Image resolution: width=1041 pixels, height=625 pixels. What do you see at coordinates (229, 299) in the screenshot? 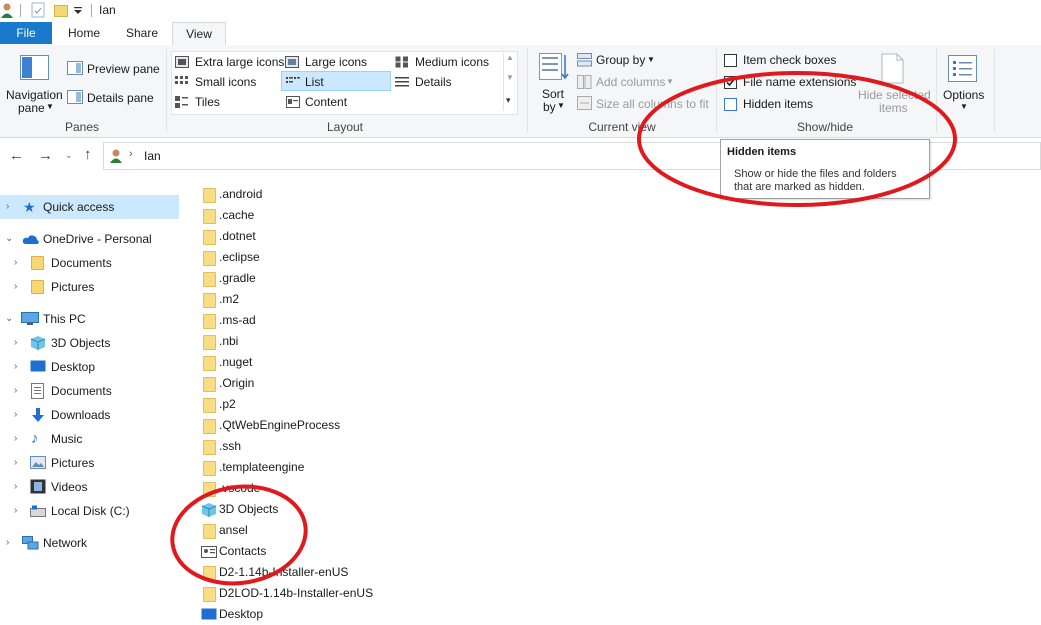
I see `file-name: .m2` at bounding box center [229, 299].